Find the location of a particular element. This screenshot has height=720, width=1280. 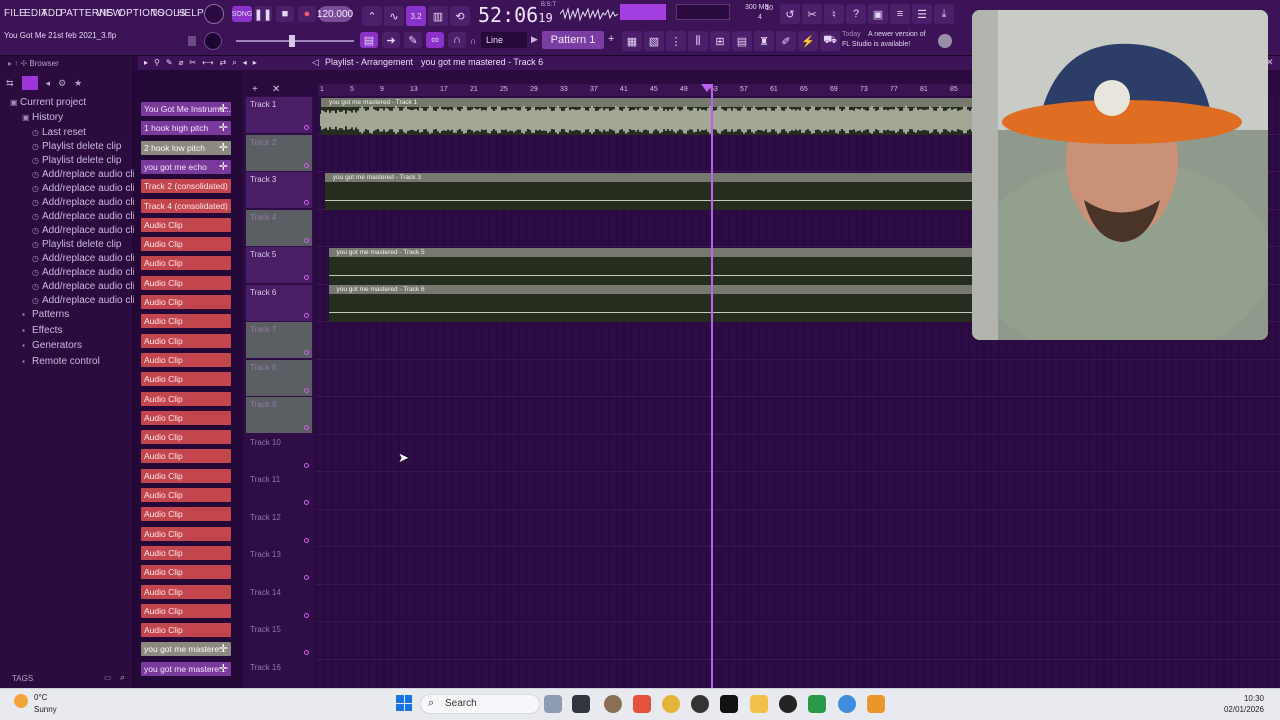

track-header-3: Track 3 is located at coordinates (279, 190).